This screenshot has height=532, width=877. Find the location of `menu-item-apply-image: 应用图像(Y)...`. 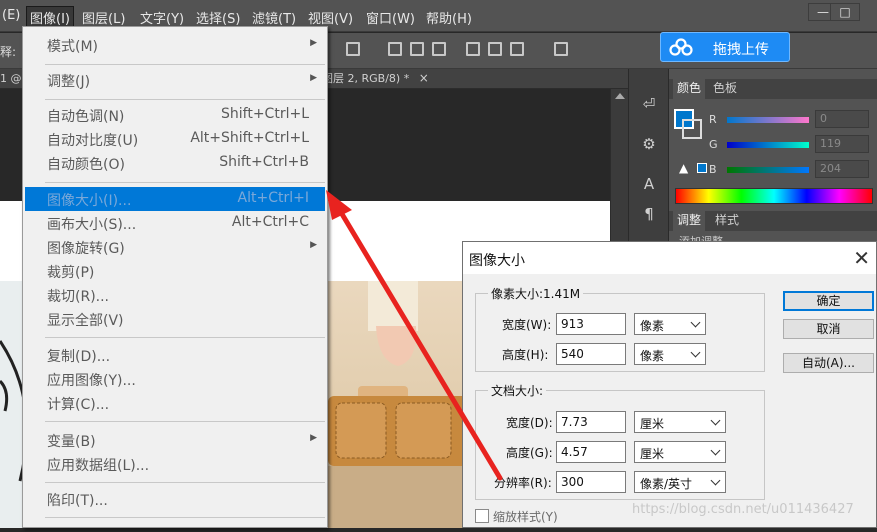

menu-item-apply-image: 应用图像(Y)... is located at coordinates (175, 379).